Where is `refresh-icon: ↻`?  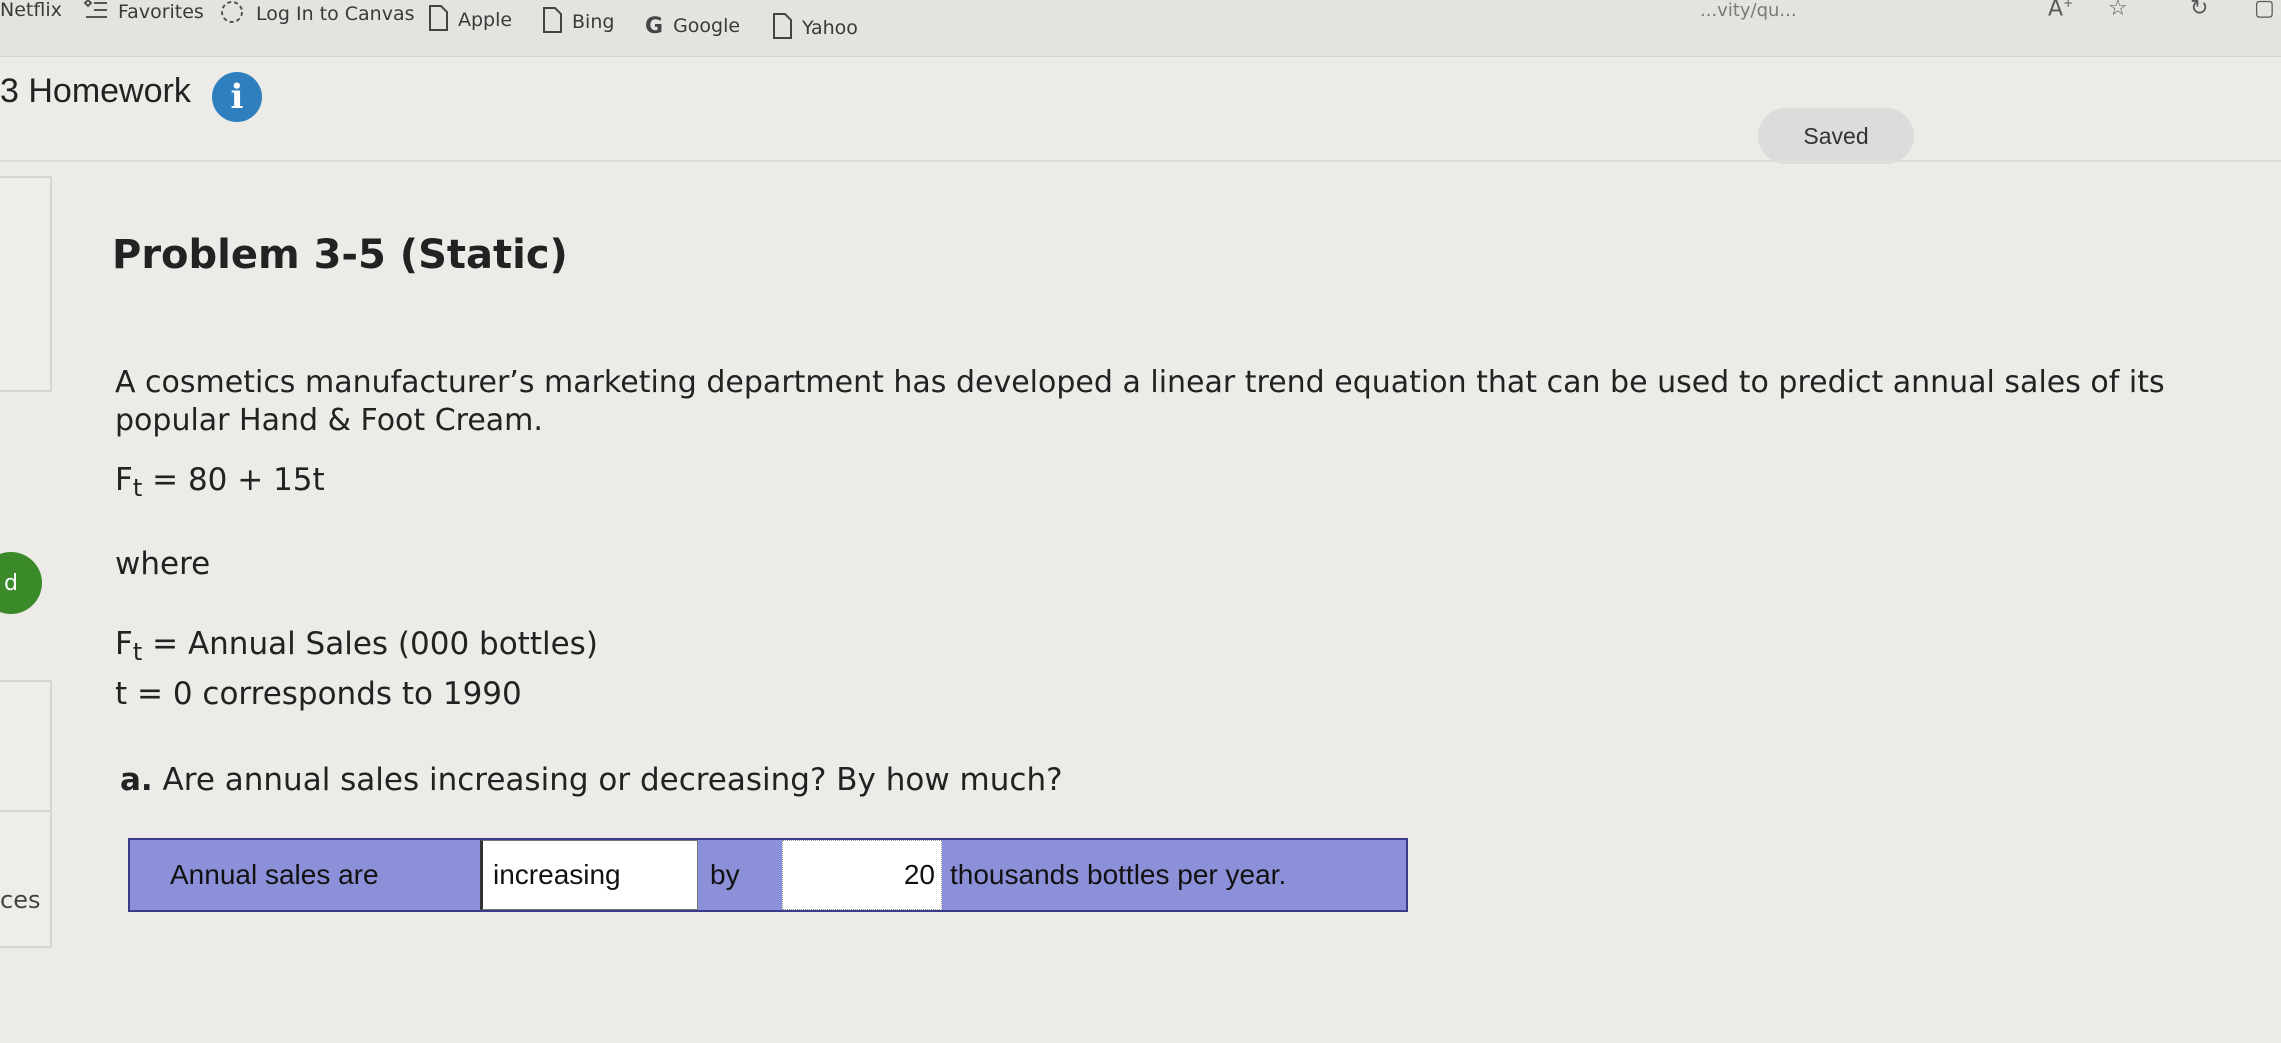 refresh-icon: ↻ is located at coordinates (2199, 10).